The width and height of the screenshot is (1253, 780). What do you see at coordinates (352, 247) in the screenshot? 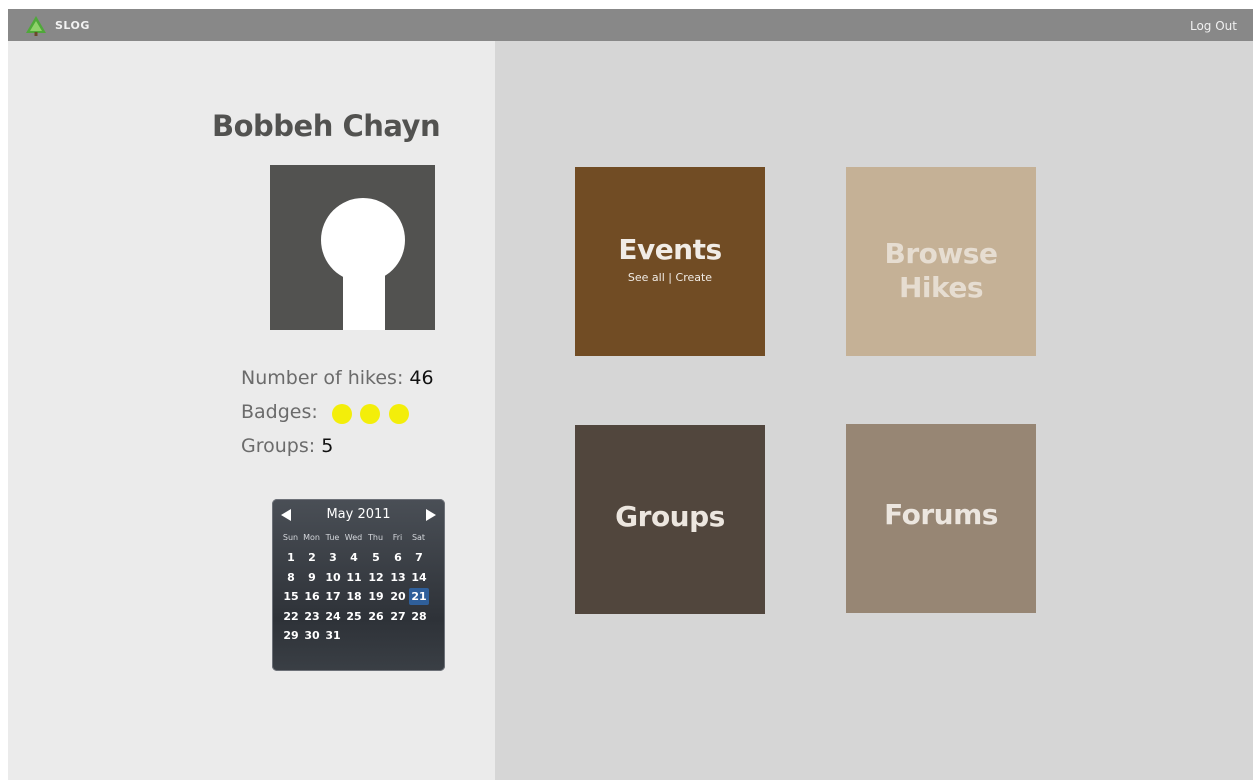
I see `avatar` at bounding box center [352, 247].